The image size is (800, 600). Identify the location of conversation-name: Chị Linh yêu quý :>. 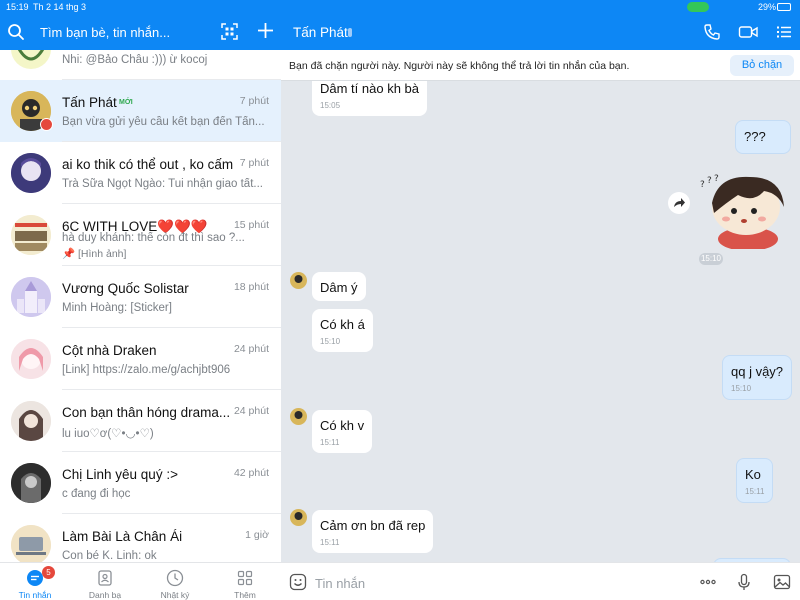
(120, 474).